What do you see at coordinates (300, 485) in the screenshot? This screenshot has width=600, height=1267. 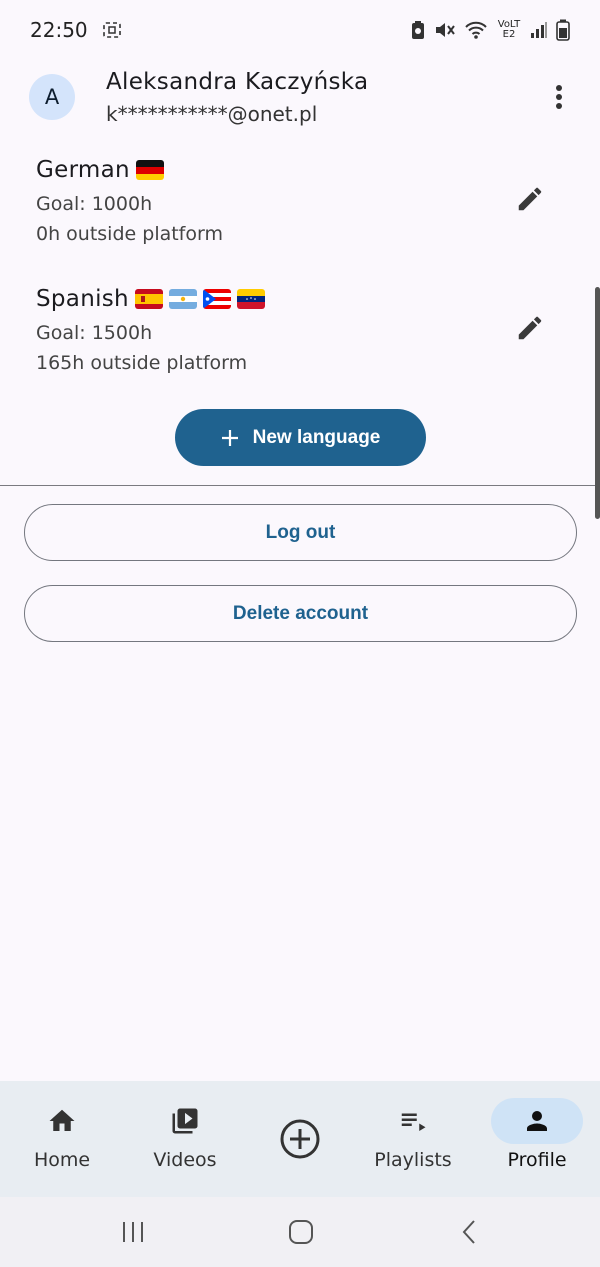 I see `divider` at bounding box center [300, 485].